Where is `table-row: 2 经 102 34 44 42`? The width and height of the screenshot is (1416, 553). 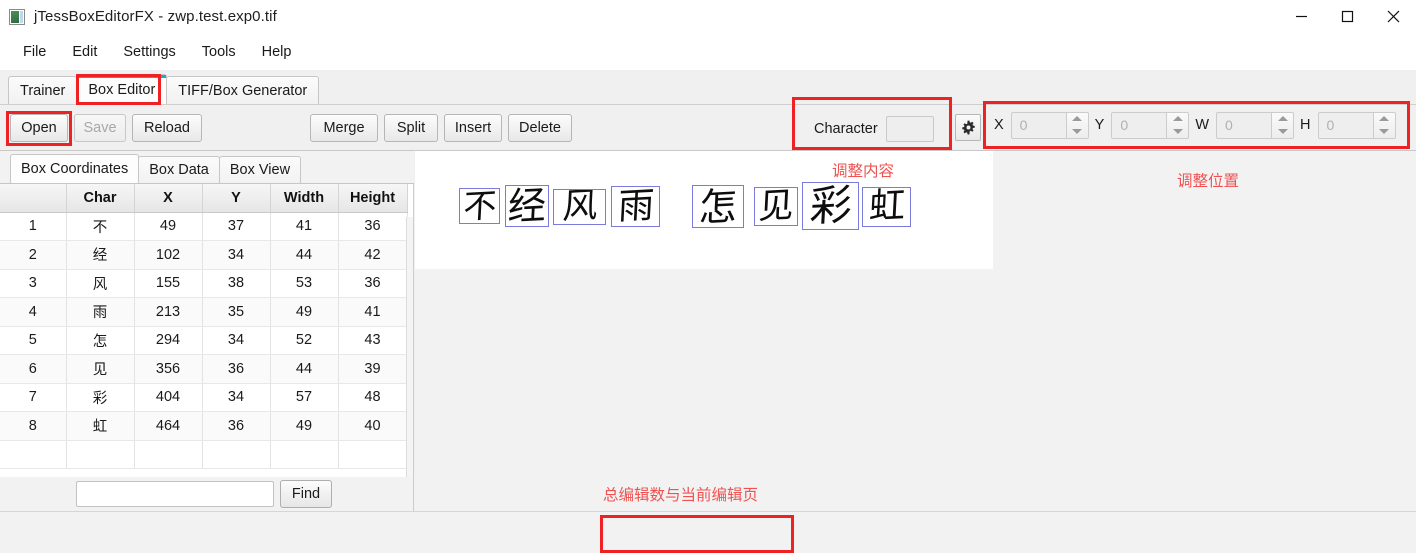 table-row: 2 经 102 34 44 42 is located at coordinates (204, 255).